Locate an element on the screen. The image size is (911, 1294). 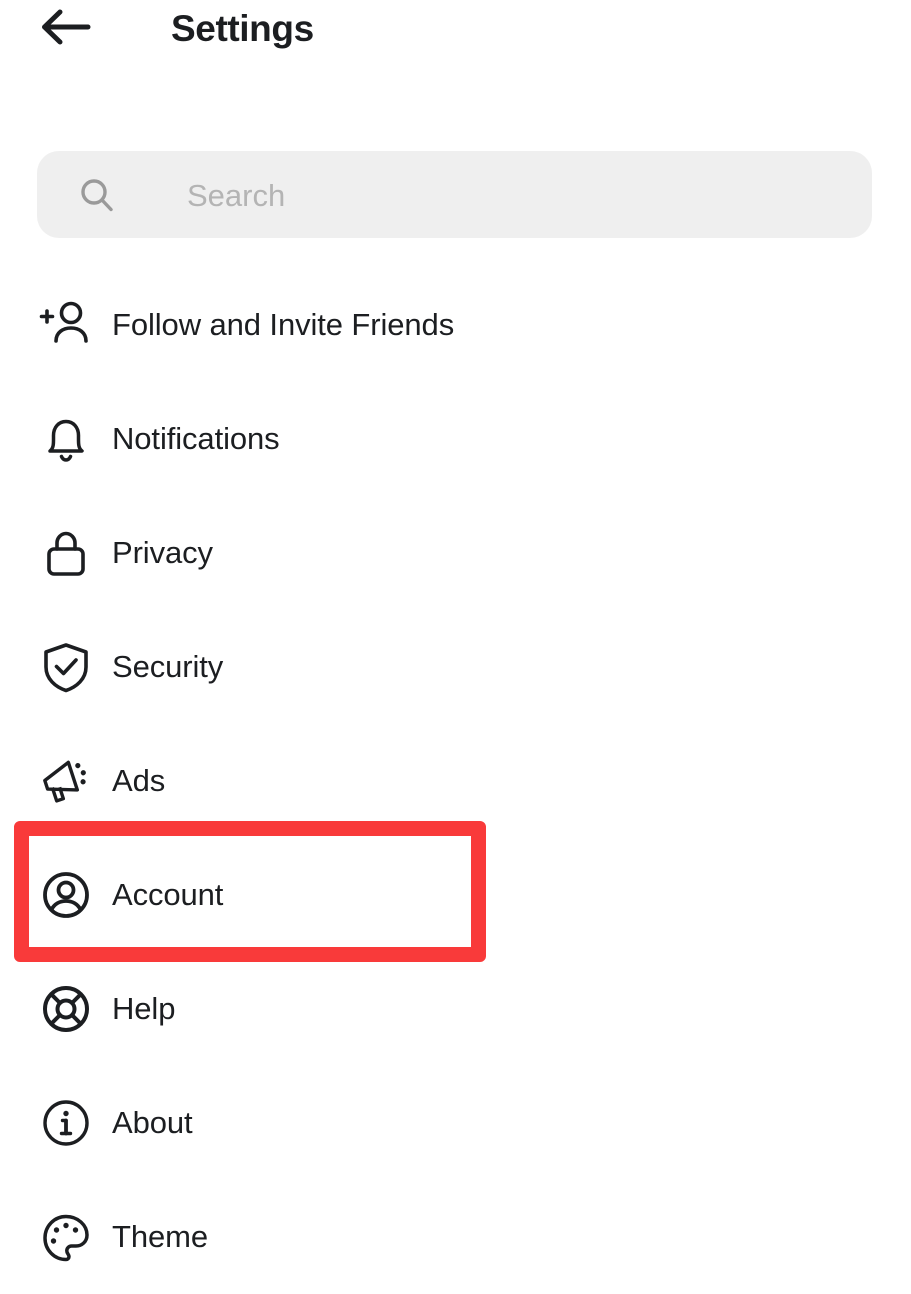
menu-item-label: Ads is located at coordinates (139, 780).